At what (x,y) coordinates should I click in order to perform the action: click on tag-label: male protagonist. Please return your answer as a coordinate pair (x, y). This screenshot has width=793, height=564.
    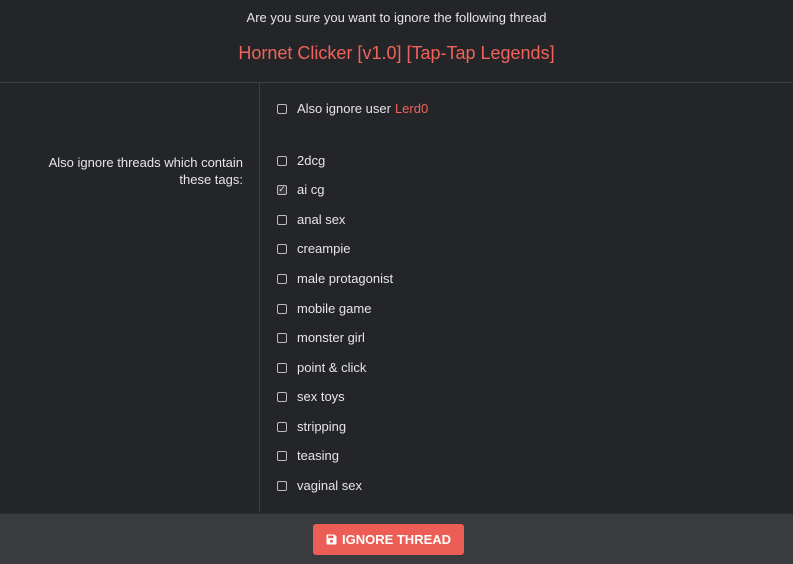
    Looking at the image, I should click on (345, 278).